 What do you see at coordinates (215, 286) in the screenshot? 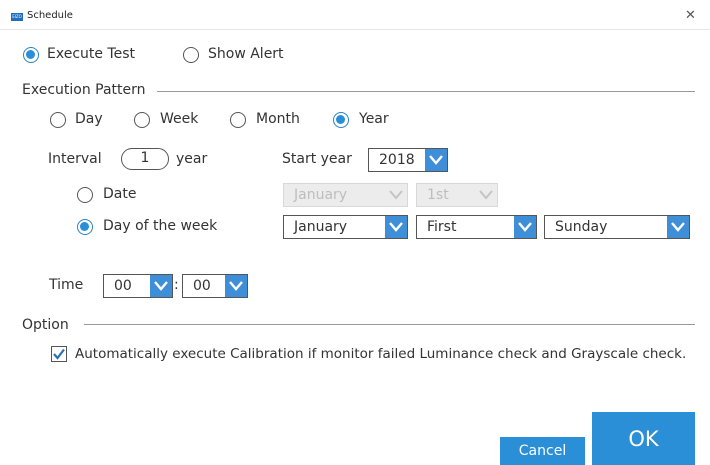
I see `time-minute-select: 00` at bounding box center [215, 286].